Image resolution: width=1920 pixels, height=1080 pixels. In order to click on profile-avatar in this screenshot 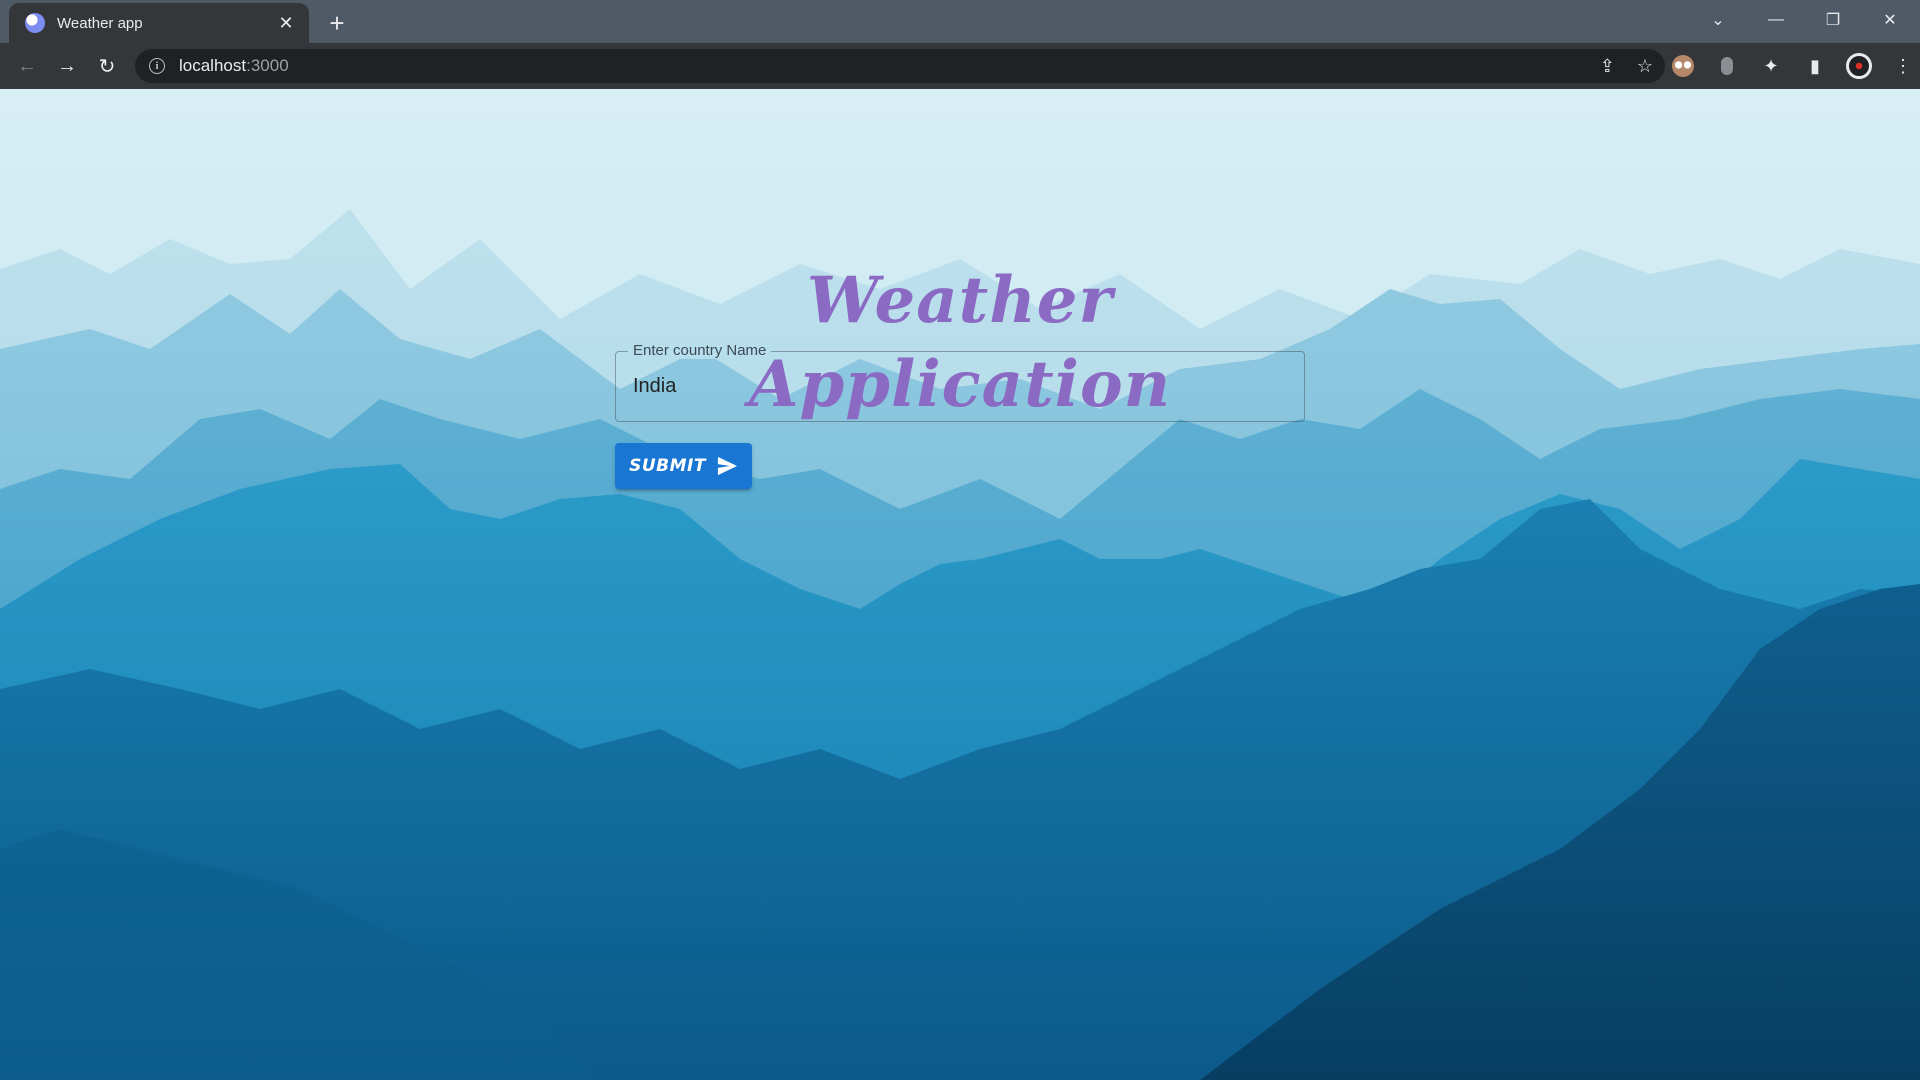, I will do `click(1859, 66)`.